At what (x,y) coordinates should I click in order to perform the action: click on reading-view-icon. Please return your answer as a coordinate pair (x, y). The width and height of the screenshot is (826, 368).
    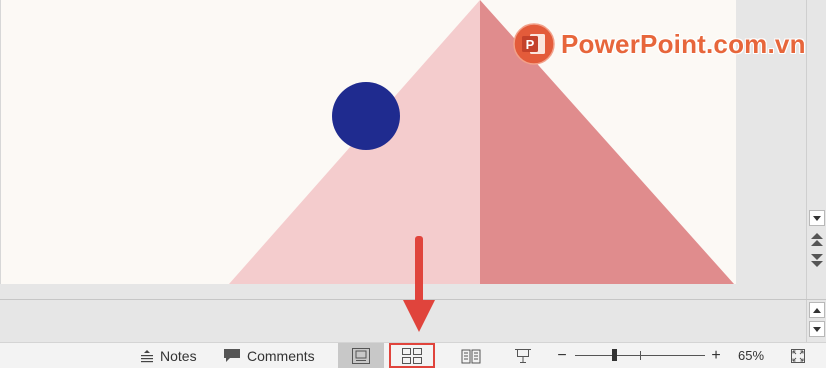
    Looking at the image, I should click on (471, 356).